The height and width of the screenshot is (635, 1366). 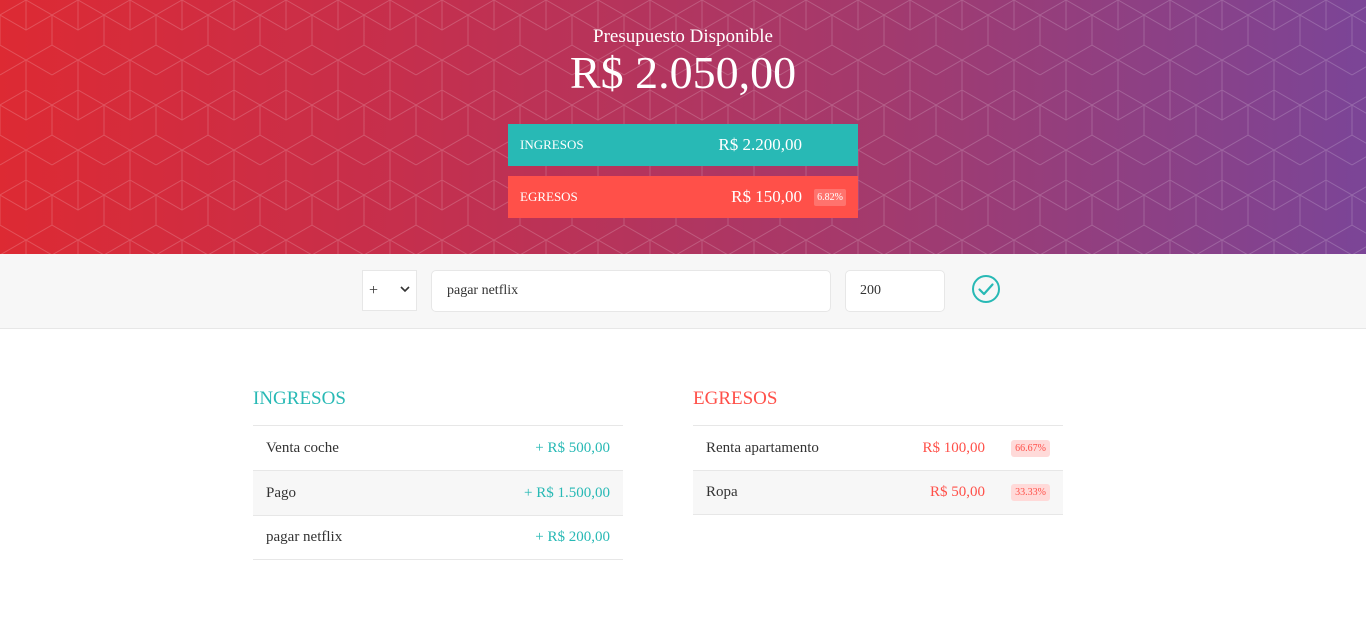 What do you see at coordinates (722, 492) in the screenshot?
I see `expense-item-description: Ropa` at bounding box center [722, 492].